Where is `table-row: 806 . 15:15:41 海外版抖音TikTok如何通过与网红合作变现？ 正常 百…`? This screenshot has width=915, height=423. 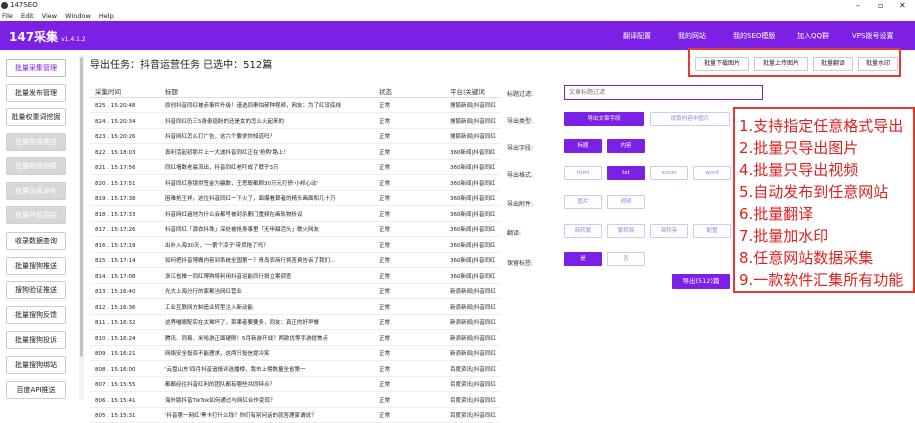
table-row: 806 . 15:15:41 海外版抖音TikTok如何通过与网红合作变现？ 正常 百… is located at coordinates (295, 401).